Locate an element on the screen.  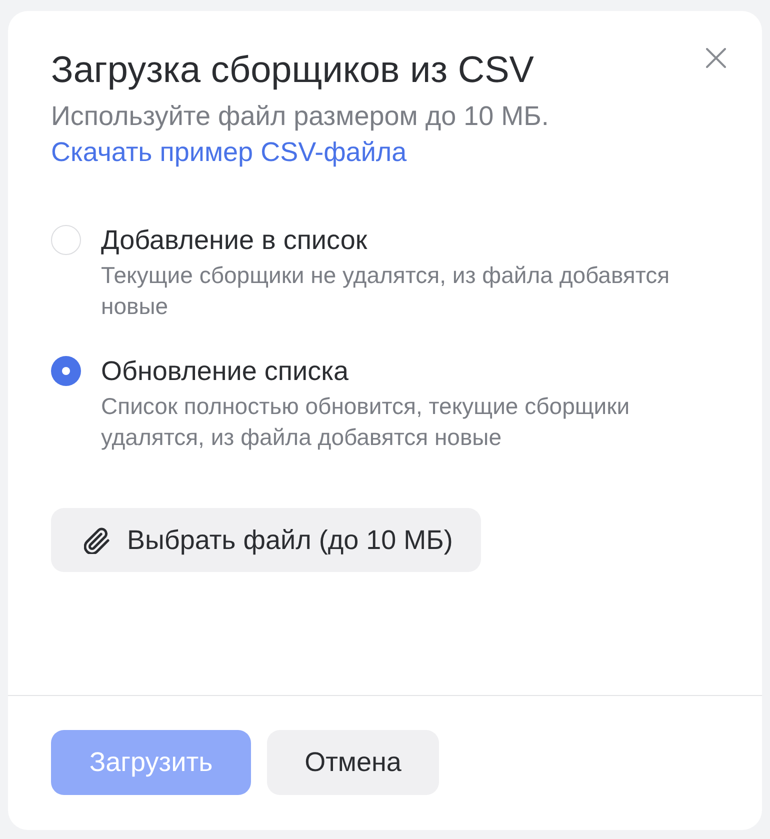
download-example-link: Скачать пример CSV-файла is located at coordinates (229, 152).